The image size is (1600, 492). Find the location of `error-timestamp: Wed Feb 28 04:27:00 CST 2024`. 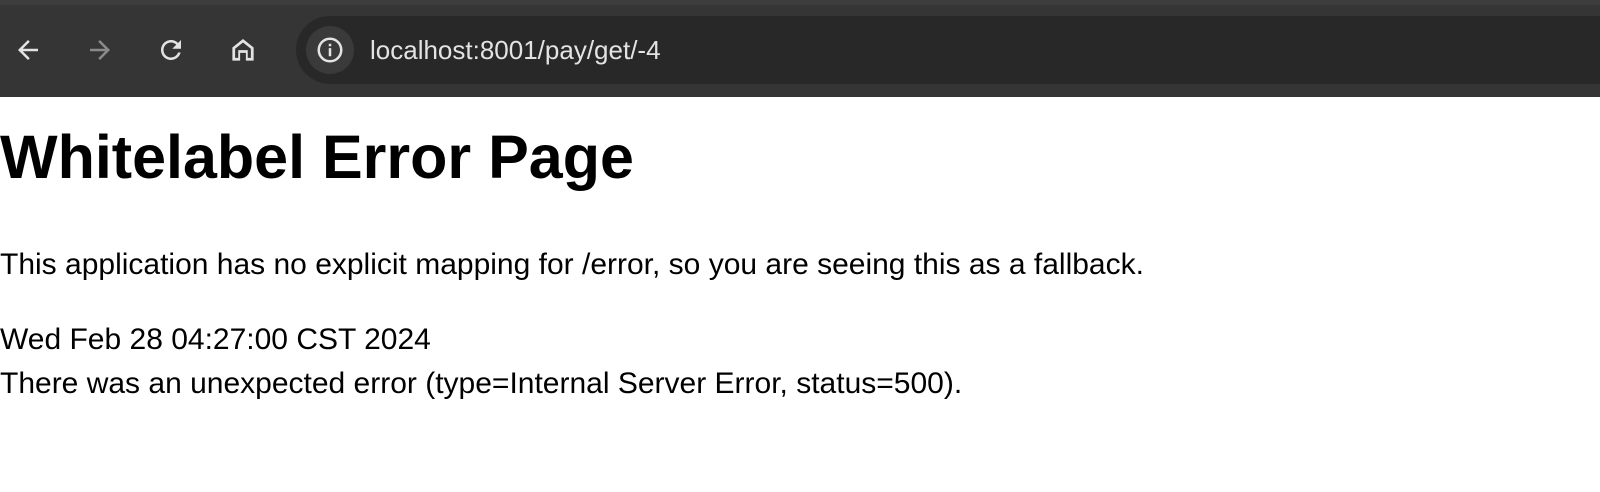

error-timestamp: Wed Feb 28 04:27:00 CST 2024 is located at coordinates (215, 339).